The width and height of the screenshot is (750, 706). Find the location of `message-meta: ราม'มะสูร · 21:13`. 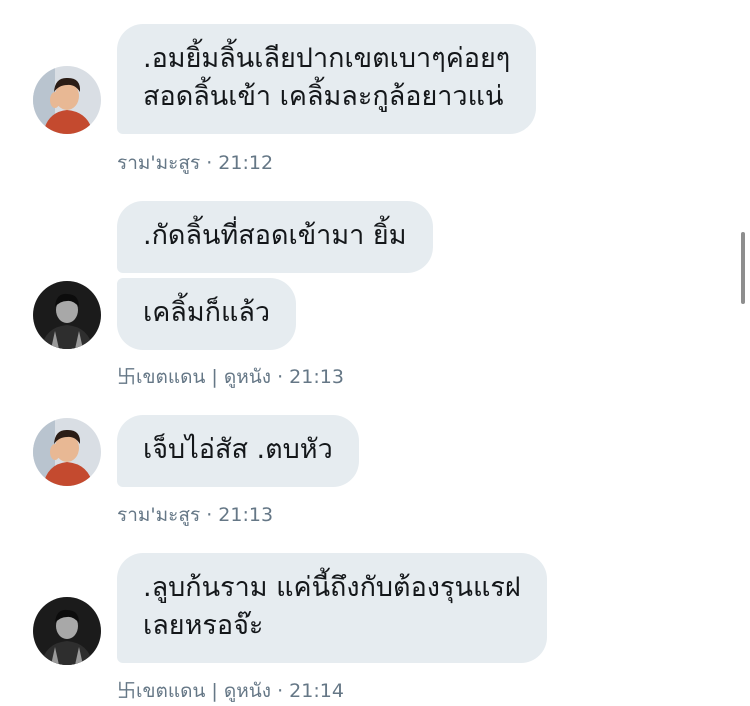

message-meta: ราม'มะสูร · 21:13 is located at coordinates (195, 515).